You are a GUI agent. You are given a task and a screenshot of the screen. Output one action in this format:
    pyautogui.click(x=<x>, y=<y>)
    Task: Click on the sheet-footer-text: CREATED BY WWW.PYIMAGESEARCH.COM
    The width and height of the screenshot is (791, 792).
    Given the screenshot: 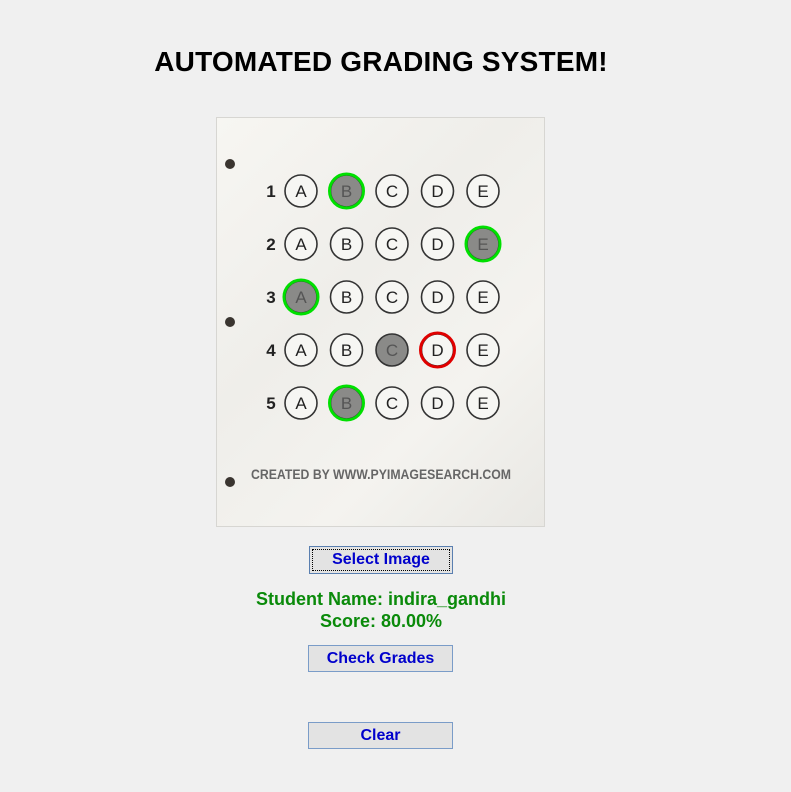 What is the action you would take?
    pyautogui.click(x=381, y=474)
    